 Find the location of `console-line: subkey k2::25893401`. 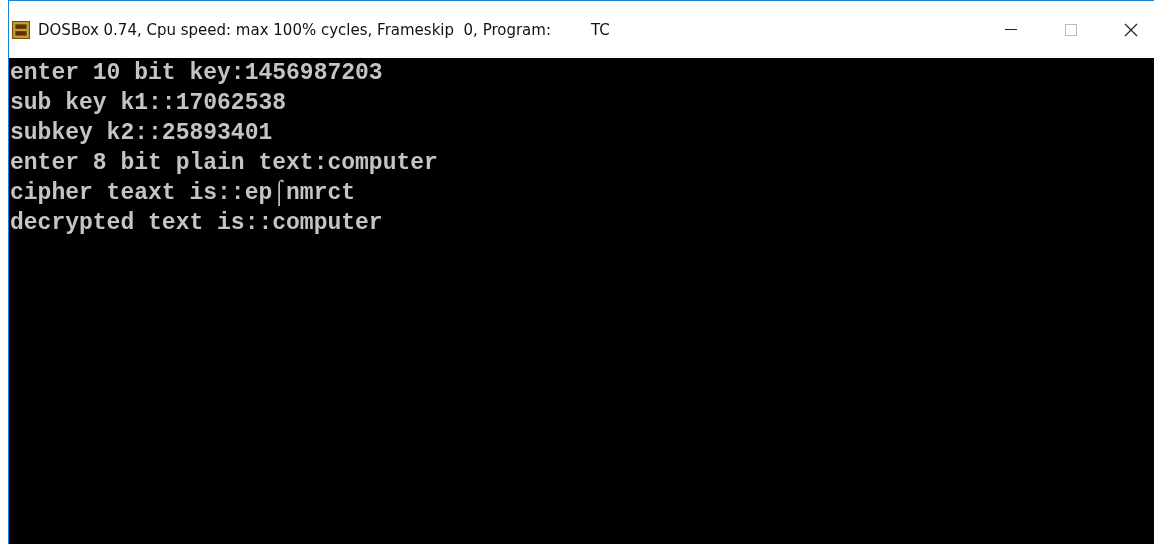

console-line: subkey k2::25893401 is located at coordinates (142, 133).